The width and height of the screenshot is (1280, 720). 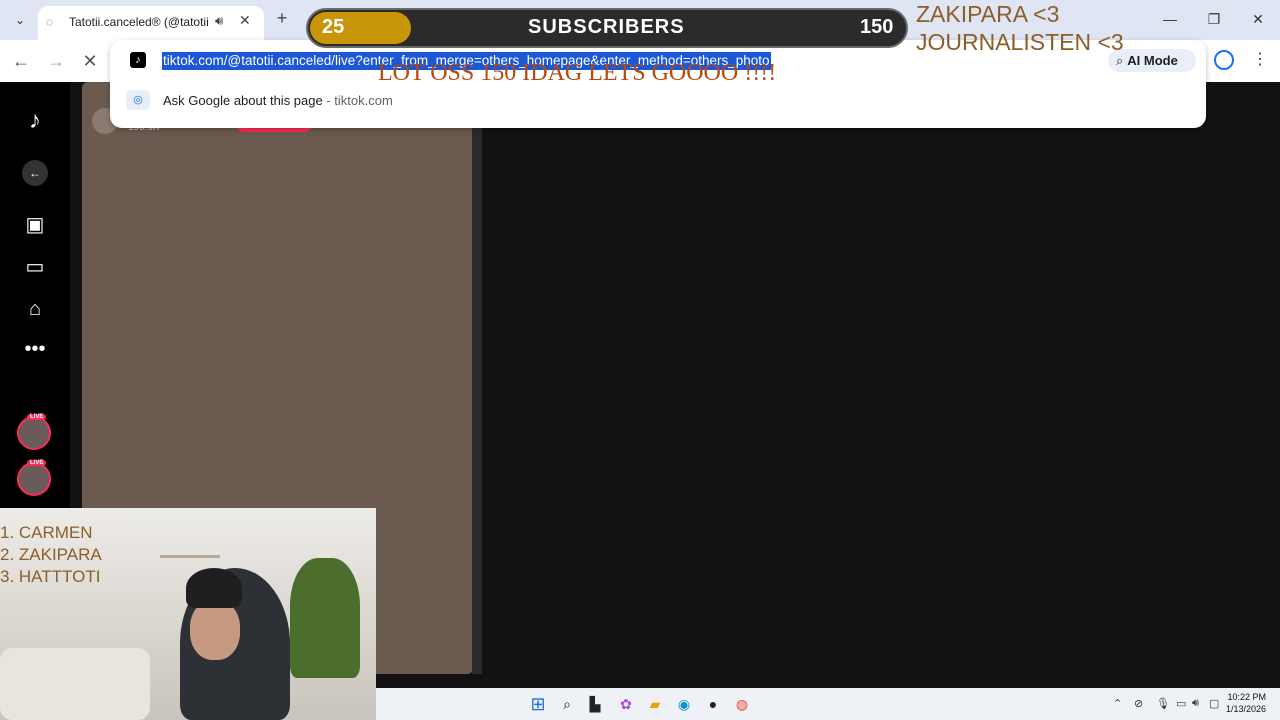 I want to click on file-explorer-icon: ▰, so click(x=655, y=704).